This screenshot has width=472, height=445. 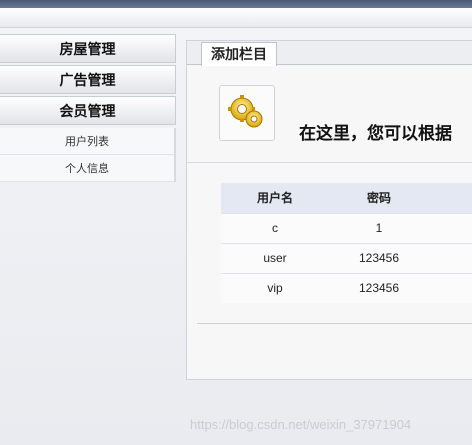 What do you see at coordinates (275, 287) in the screenshot?
I see `cell-username: vip` at bounding box center [275, 287].